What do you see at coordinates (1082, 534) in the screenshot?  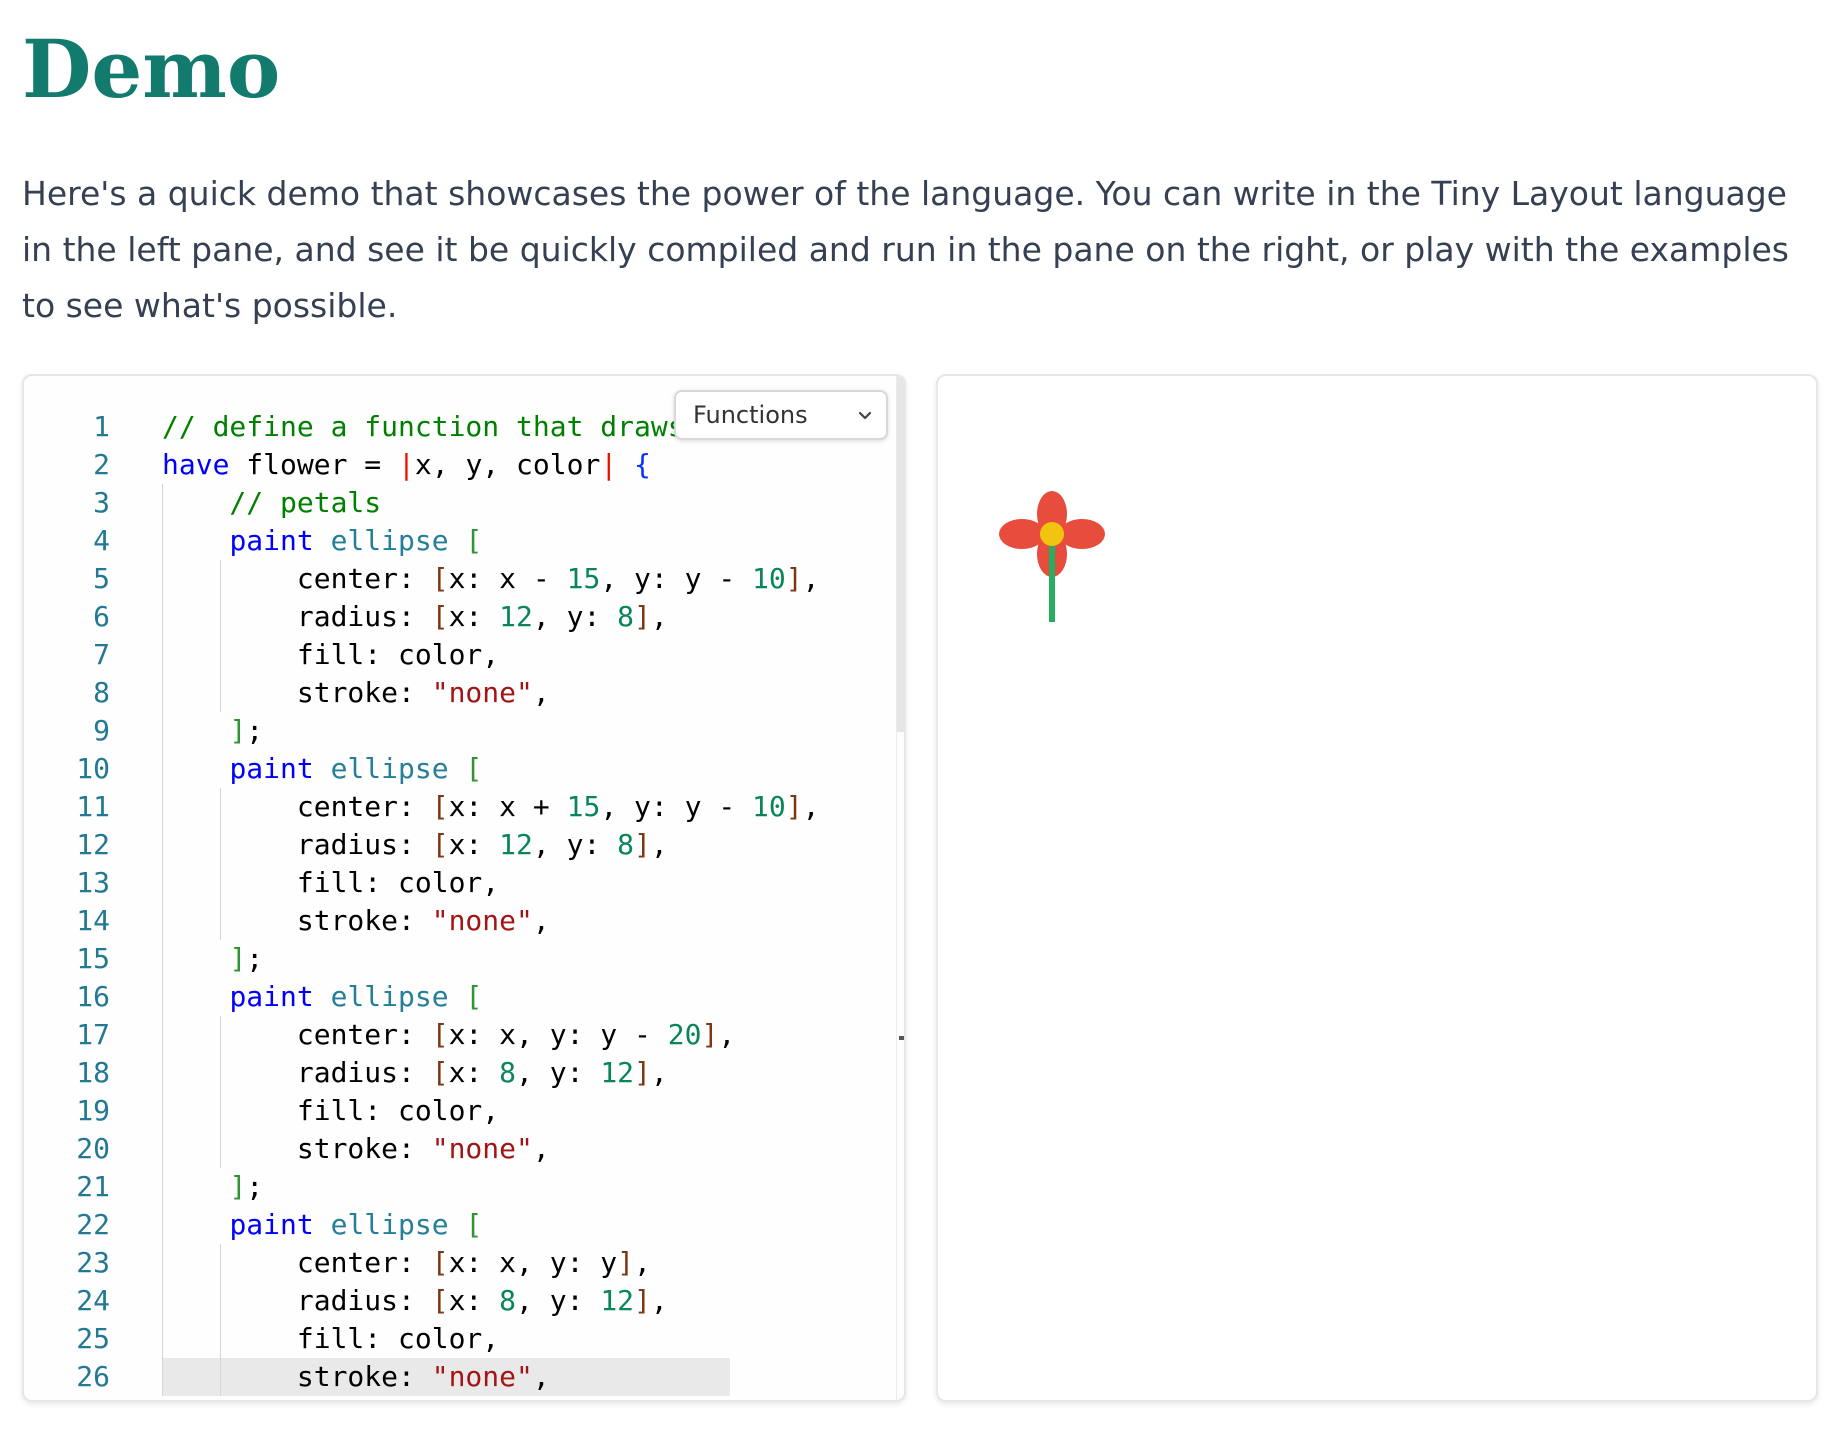 I see `petal-right` at bounding box center [1082, 534].